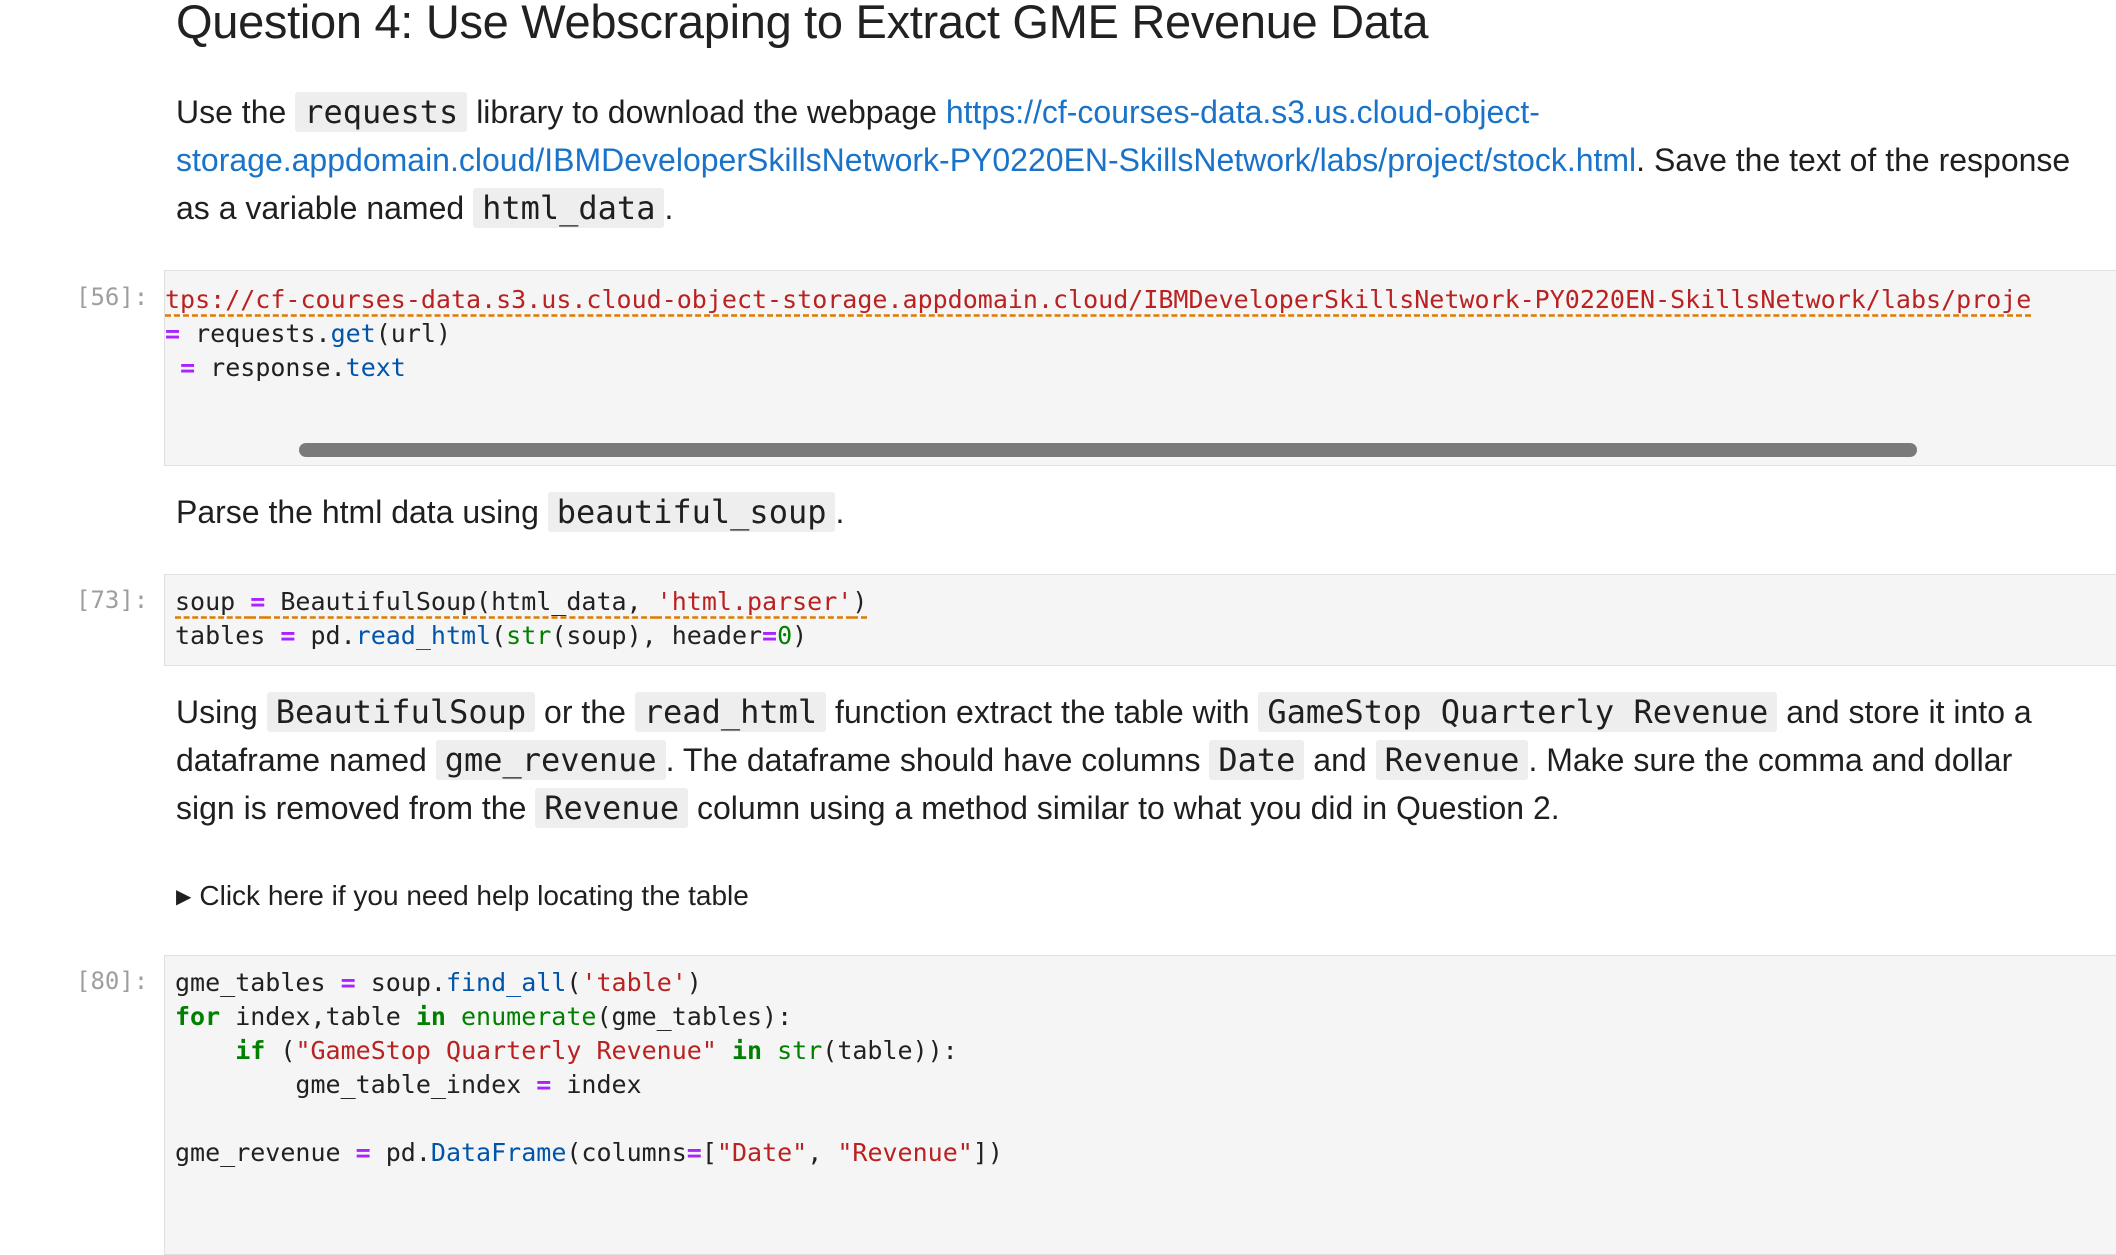 This screenshot has height=1255, width=2116. Describe the element at coordinates (112, 600) in the screenshot. I see `cell-73-prompt: [73]:` at that location.